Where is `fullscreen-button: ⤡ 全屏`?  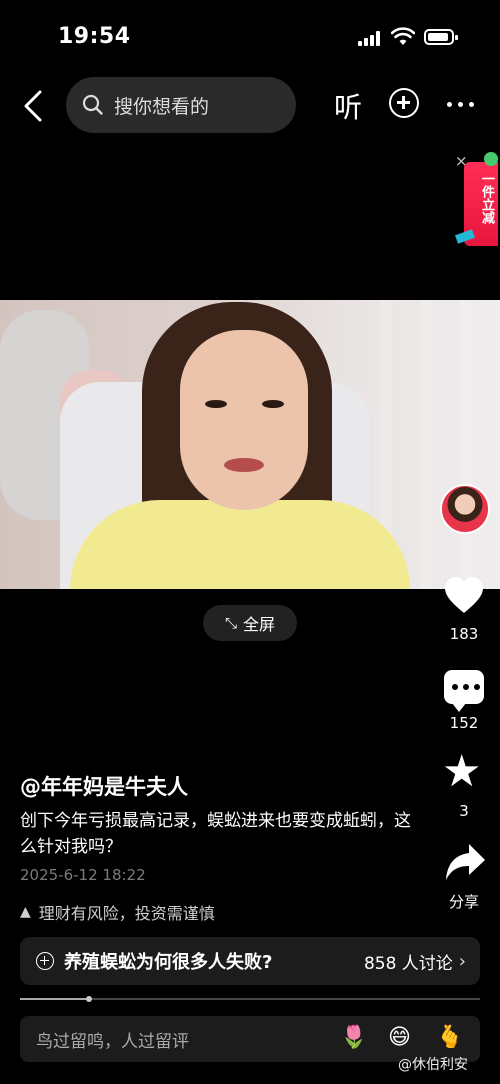 fullscreen-button: ⤡ 全屏 is located at coordinates (250, 623).